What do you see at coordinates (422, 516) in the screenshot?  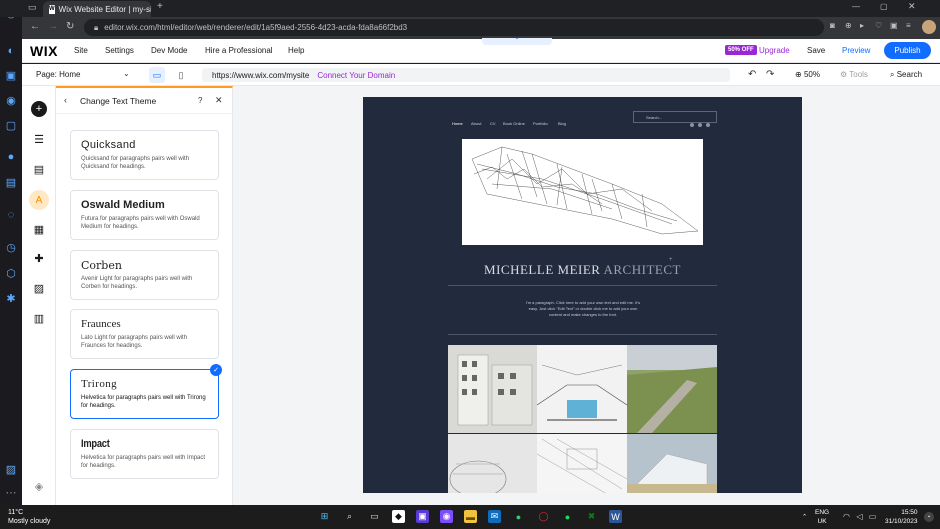 I see `teams-icon: ▣` at bounding box center [422, 516].